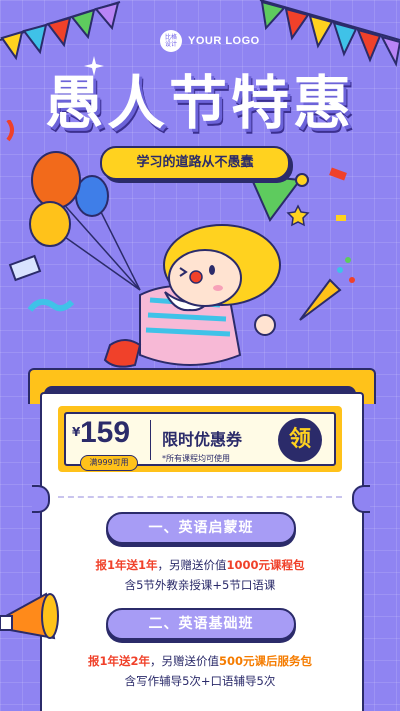  I want to click on card-notch-right, so click(361, 499).